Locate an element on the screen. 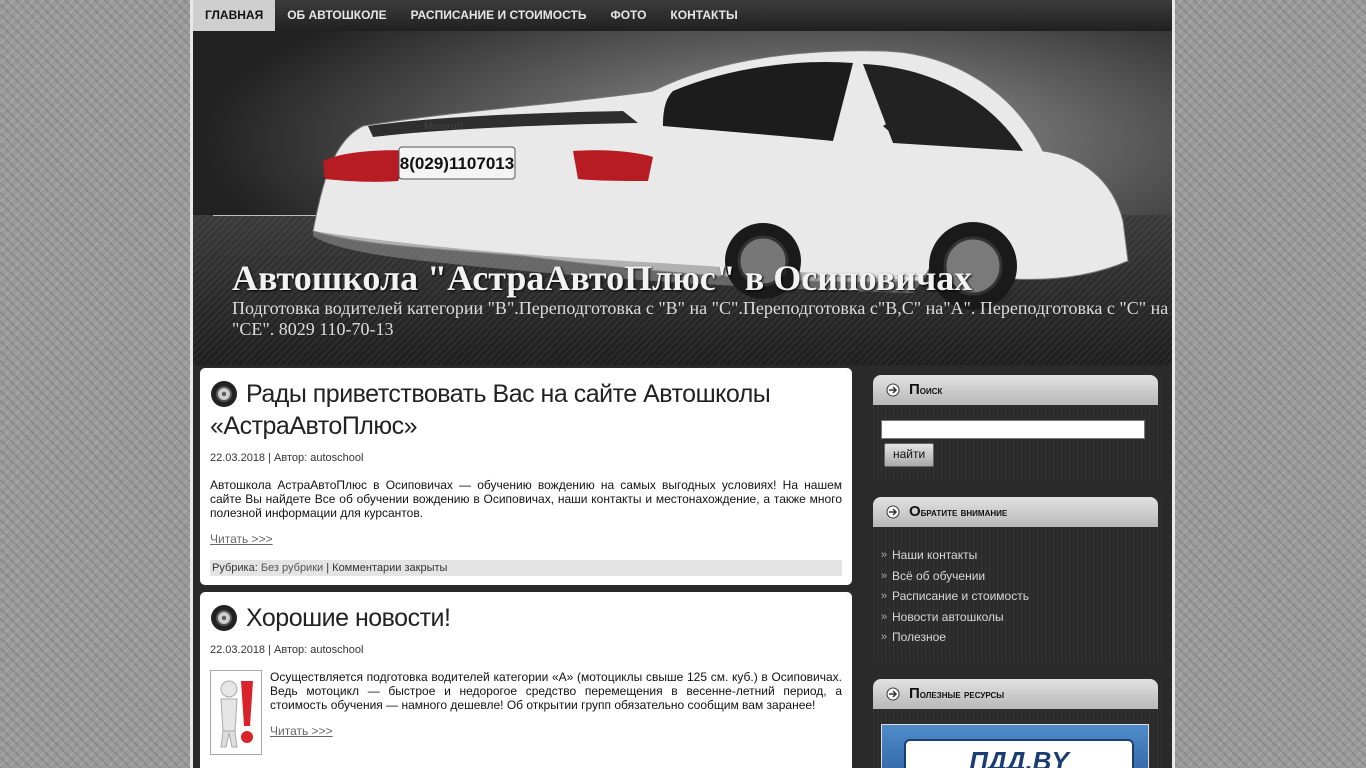 The image size is (1366, 768). nav-schedule: Расписание и стоимость is located at coordinates (499, 15).